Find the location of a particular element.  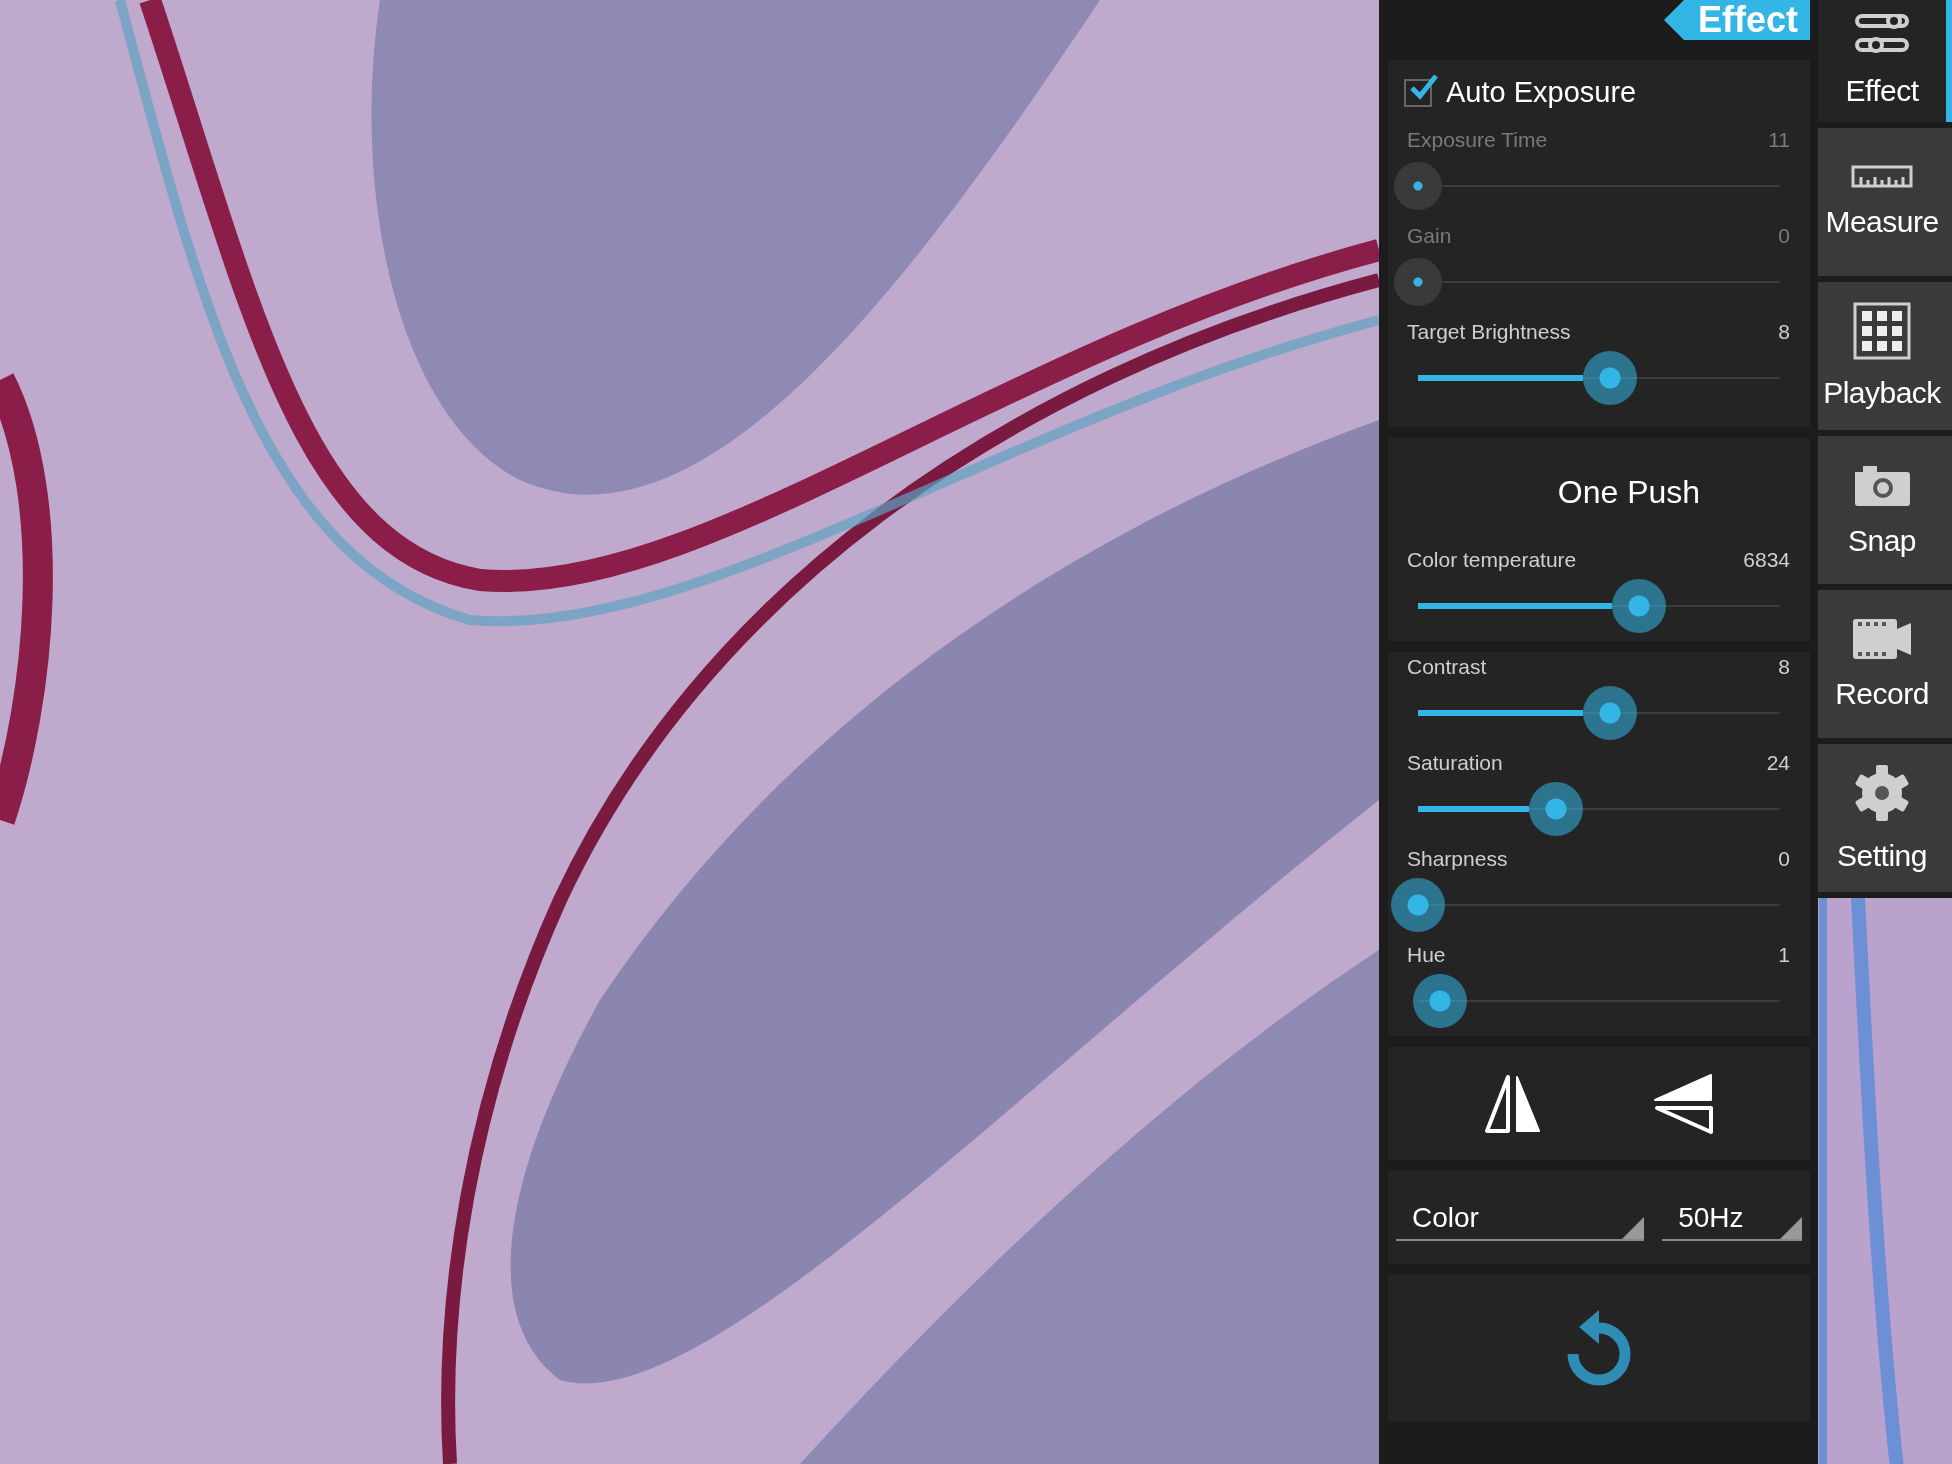

slider-label: Gain is located at coordinates (1429, 236).